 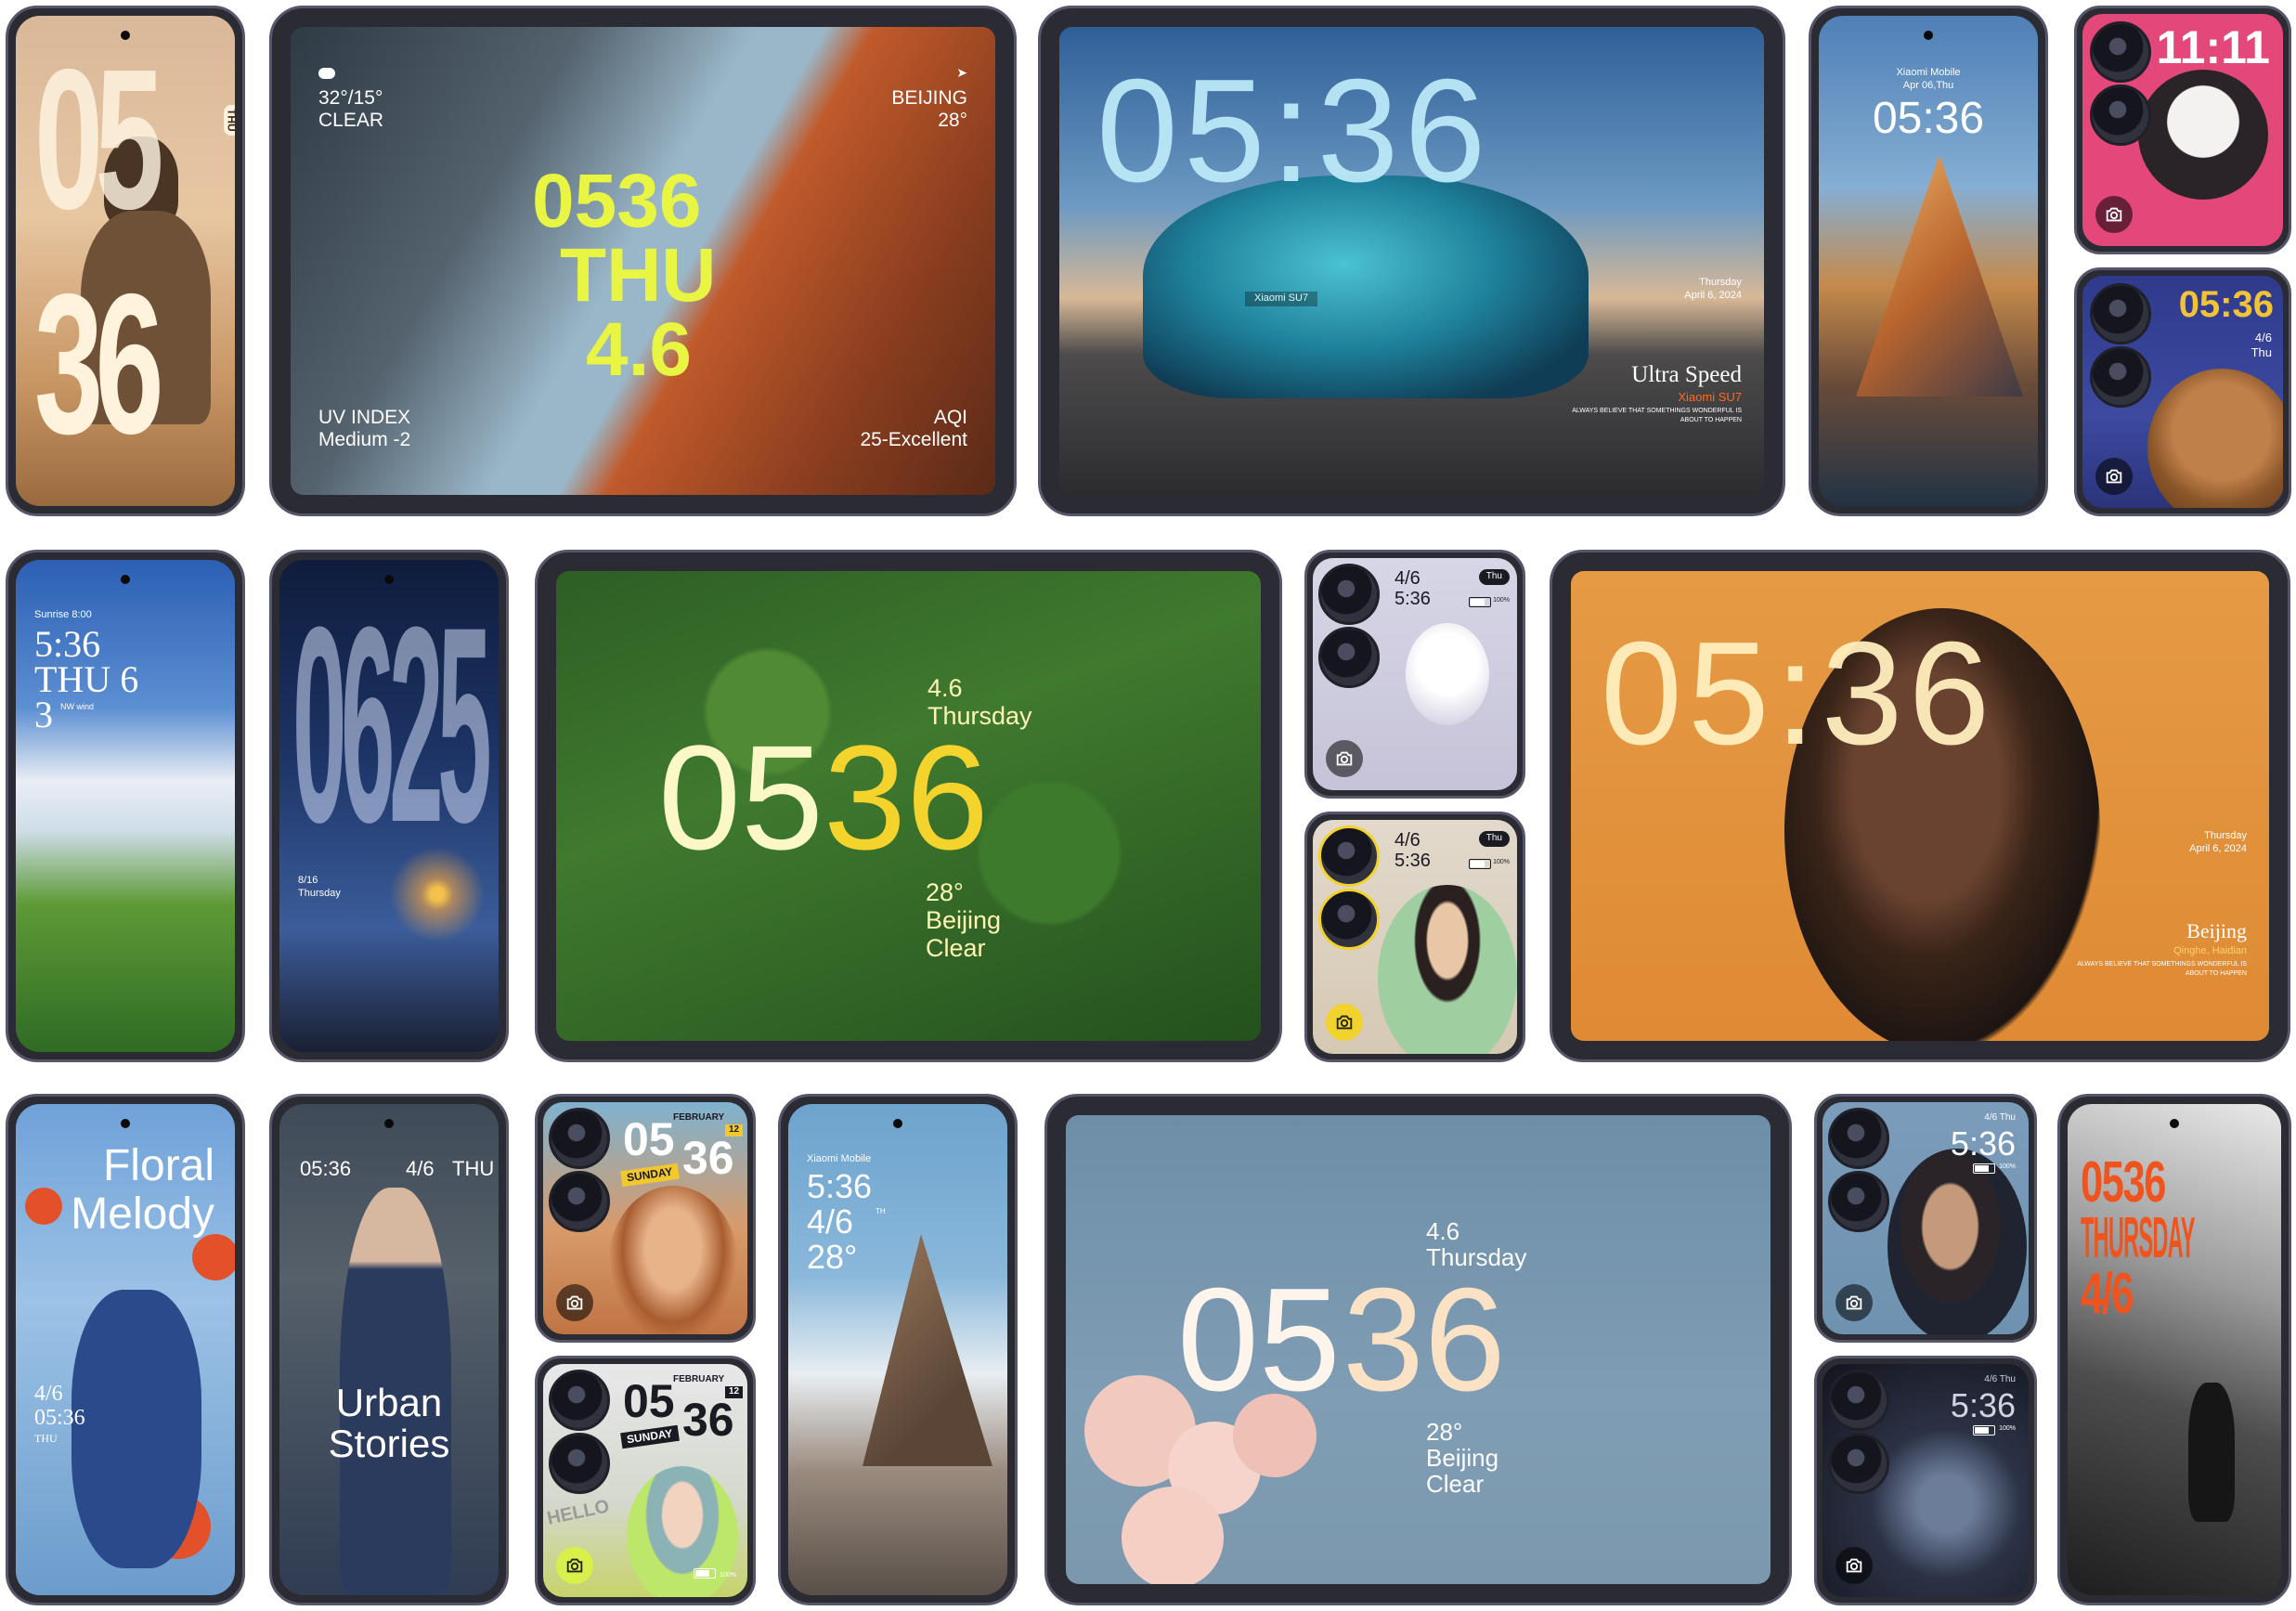 I want to click on wind-direction: NW wind, so click(x=77, y=706).